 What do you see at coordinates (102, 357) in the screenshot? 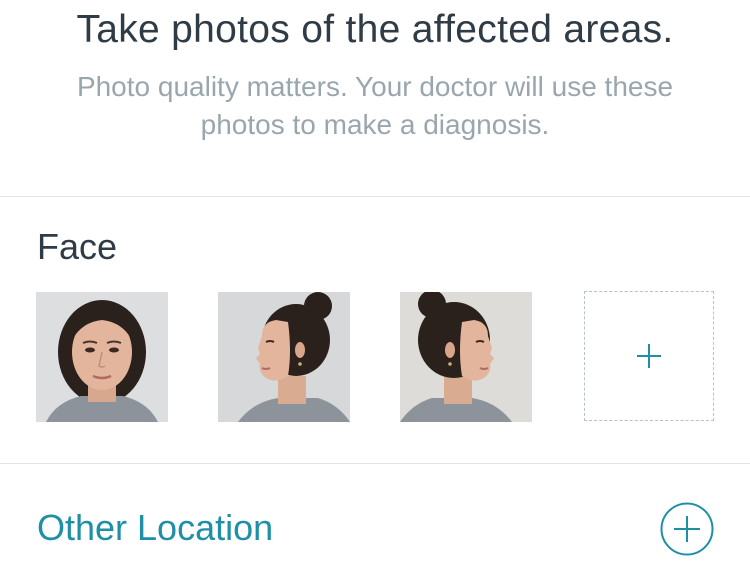
I see `face-photo-front` at bounding box center [102, 357].